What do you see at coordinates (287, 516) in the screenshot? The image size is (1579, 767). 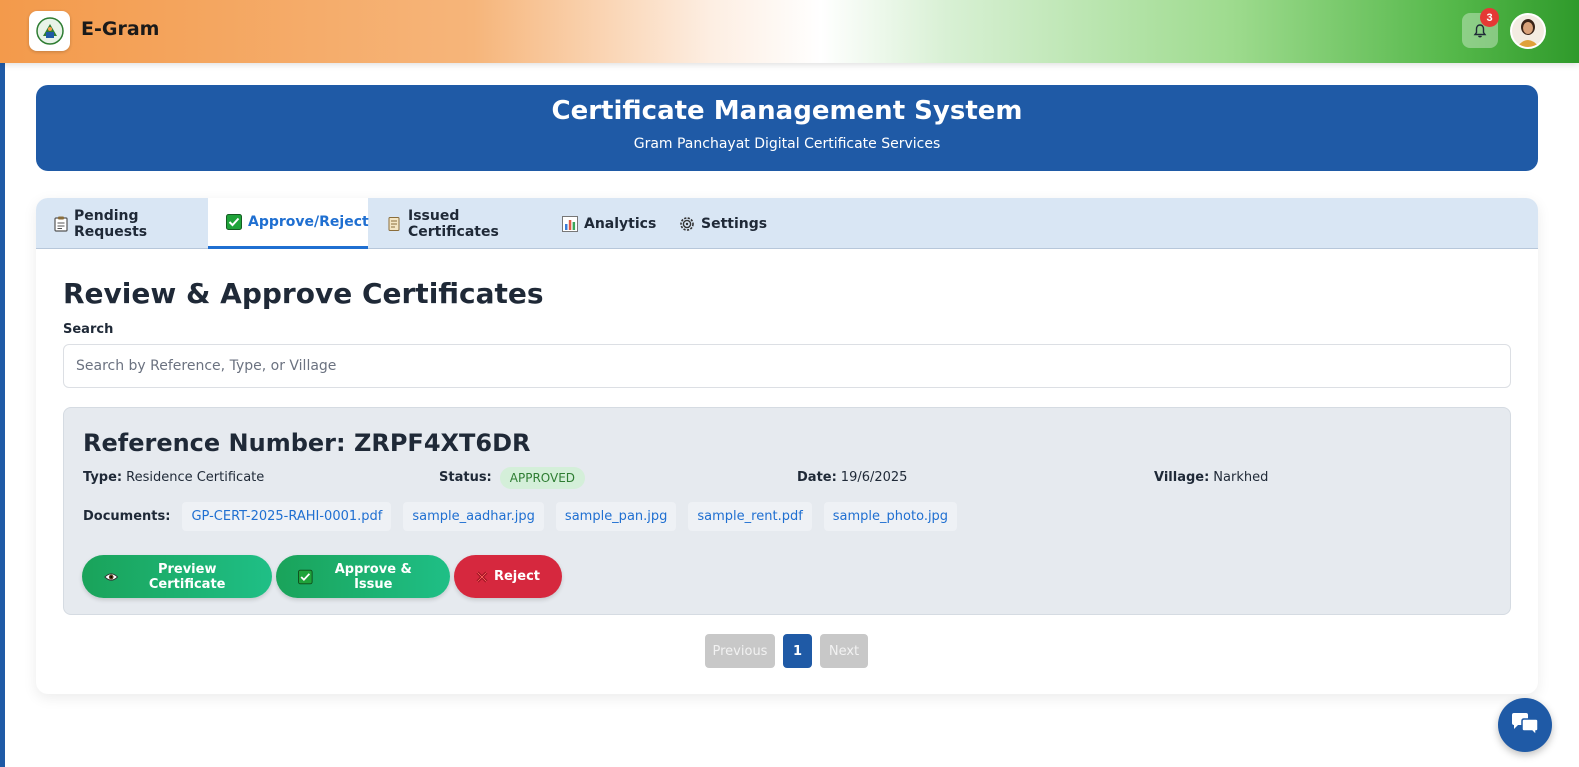 I see `document-link: GP-CERT-2025-RAHI-0001.pdf` at bounding box center [287, 516].